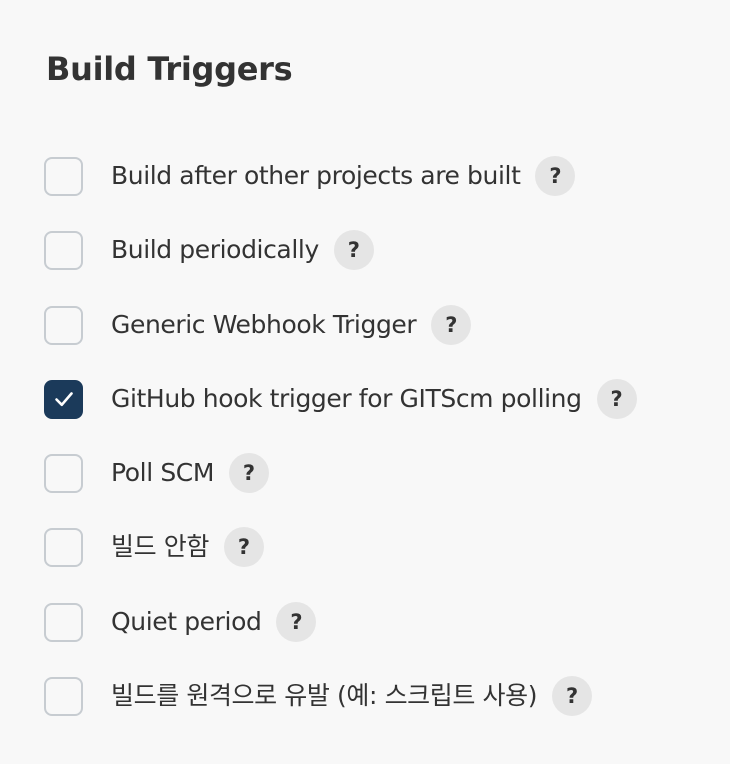  I want to click on option-quiet-period: Quiet period ?, so click(180, 622).